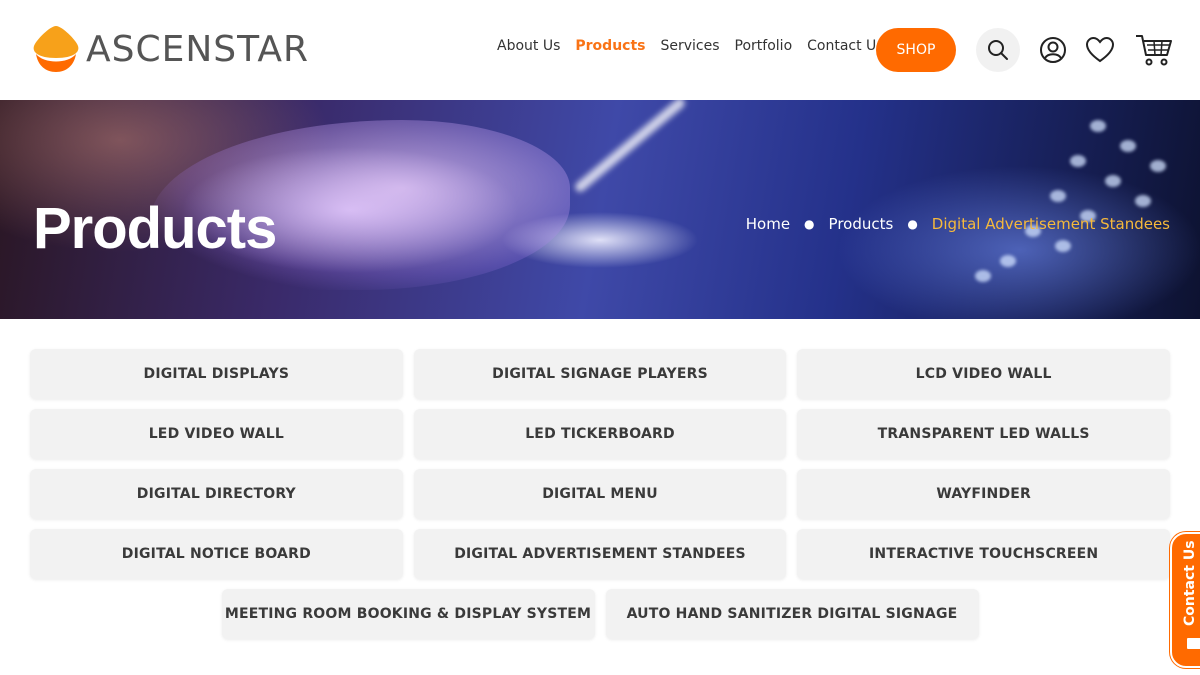 This screenshot has width=1200, height=675. I want to click on category-digital-displays: DIGITAL DISPLAYS, so click(216, 374).